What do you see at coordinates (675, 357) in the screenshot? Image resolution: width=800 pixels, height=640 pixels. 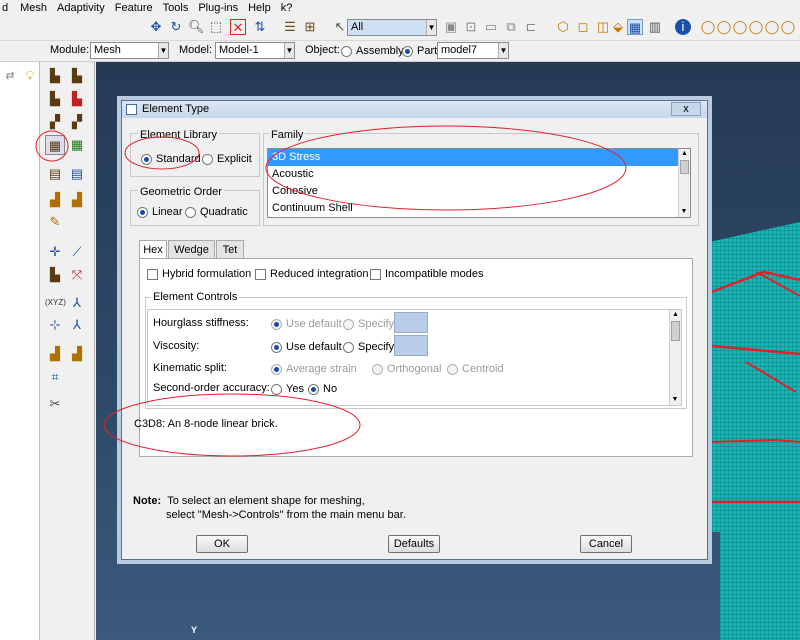 I see `controls-scrollbar: ▲ ▼` at bounding box center [675, 357].